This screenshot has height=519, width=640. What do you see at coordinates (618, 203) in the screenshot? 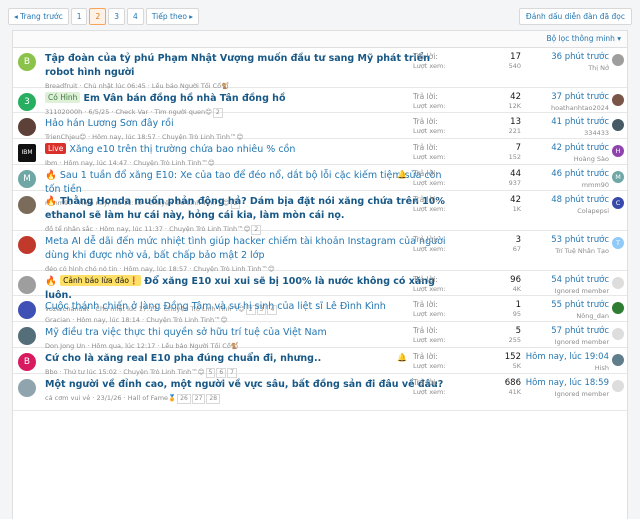
I see `latest-poster-avatar: C` at bounding box center [618, 203].